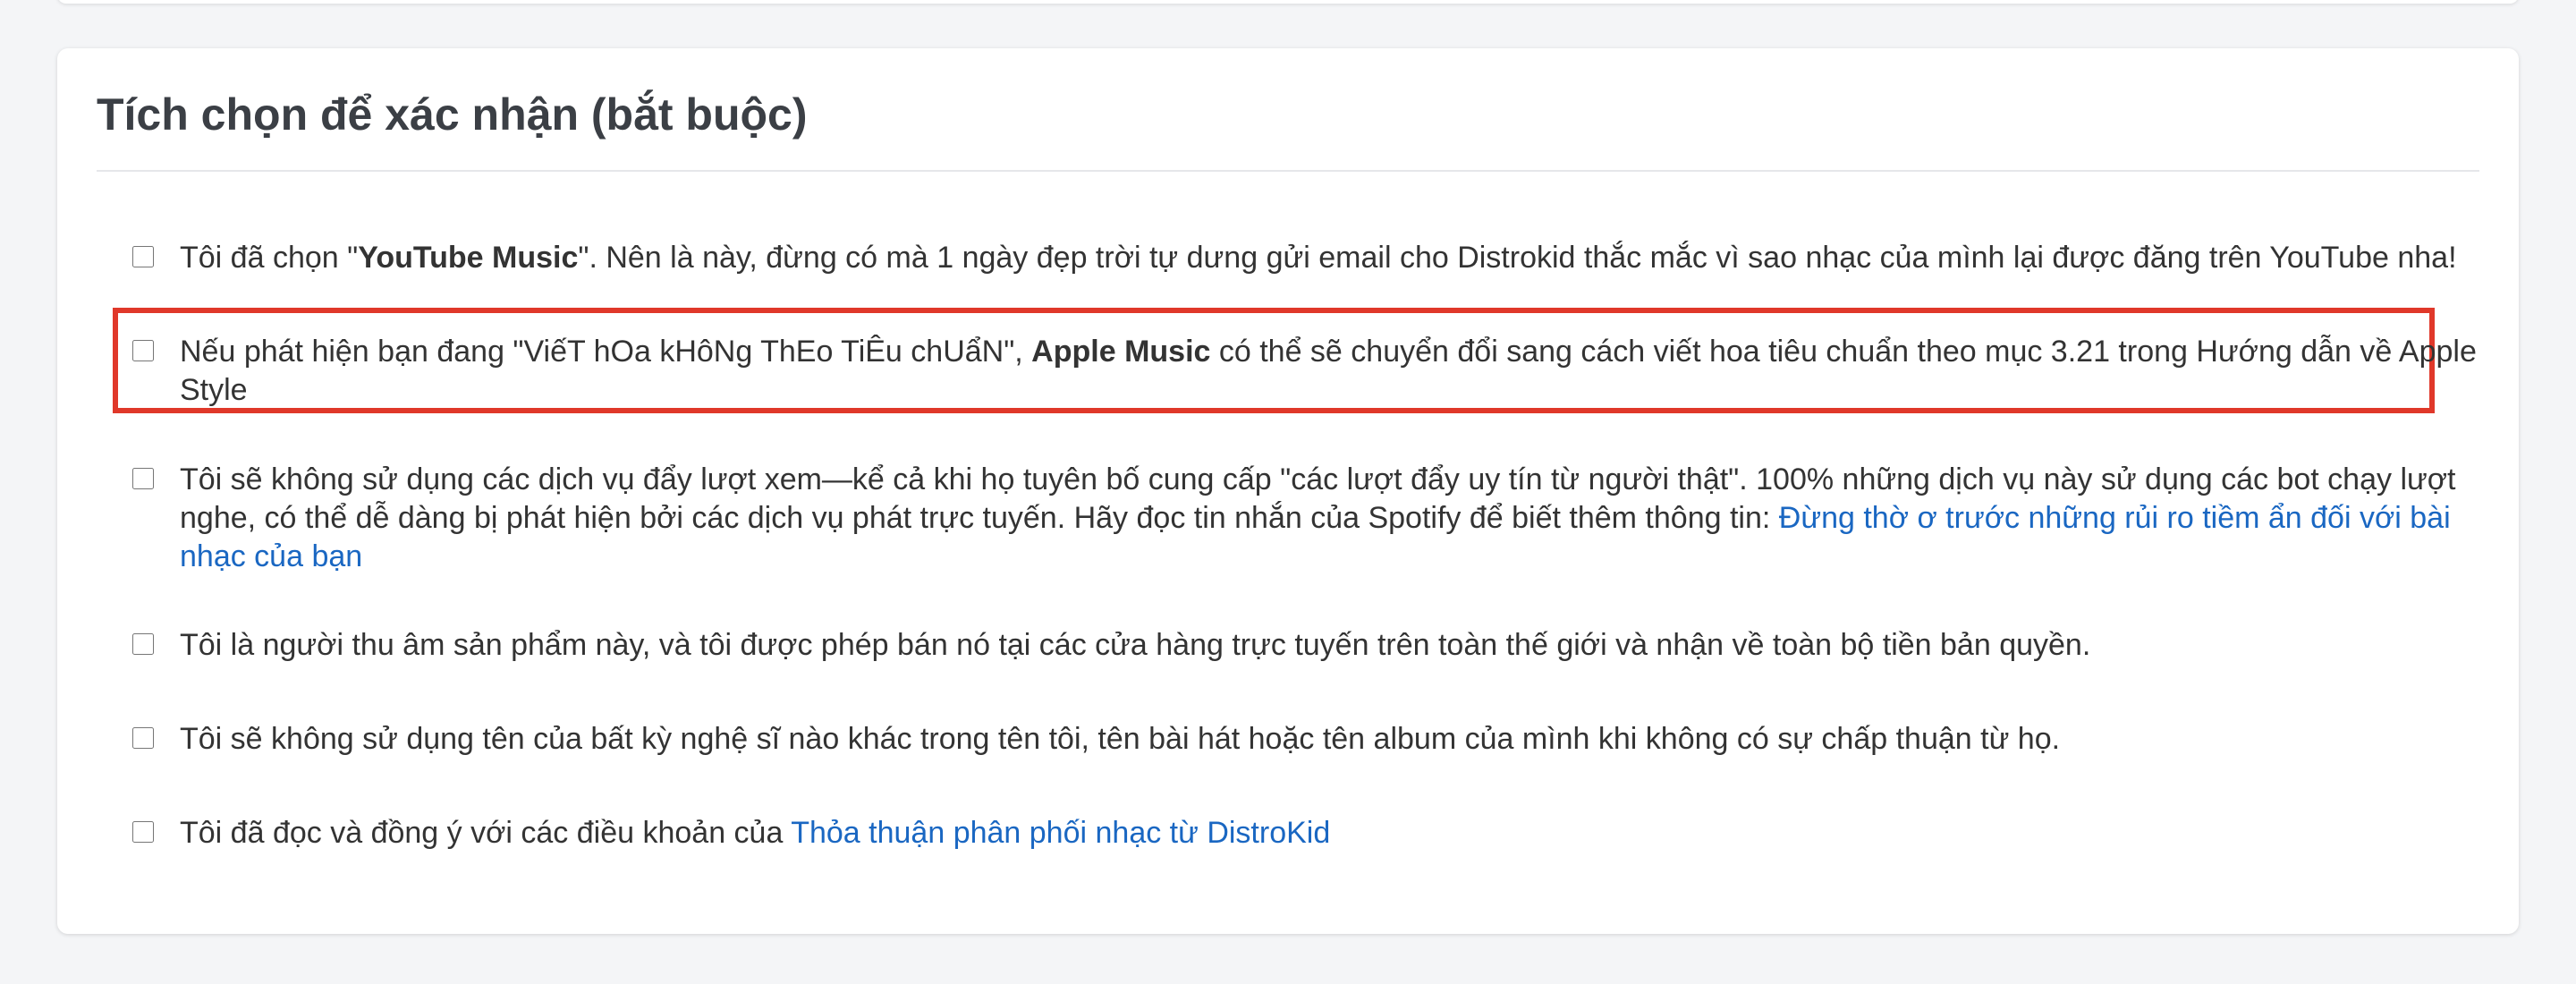  Describe the element at coordinates (1288, 171) in the screenshot. I see `title-divider` at that location.